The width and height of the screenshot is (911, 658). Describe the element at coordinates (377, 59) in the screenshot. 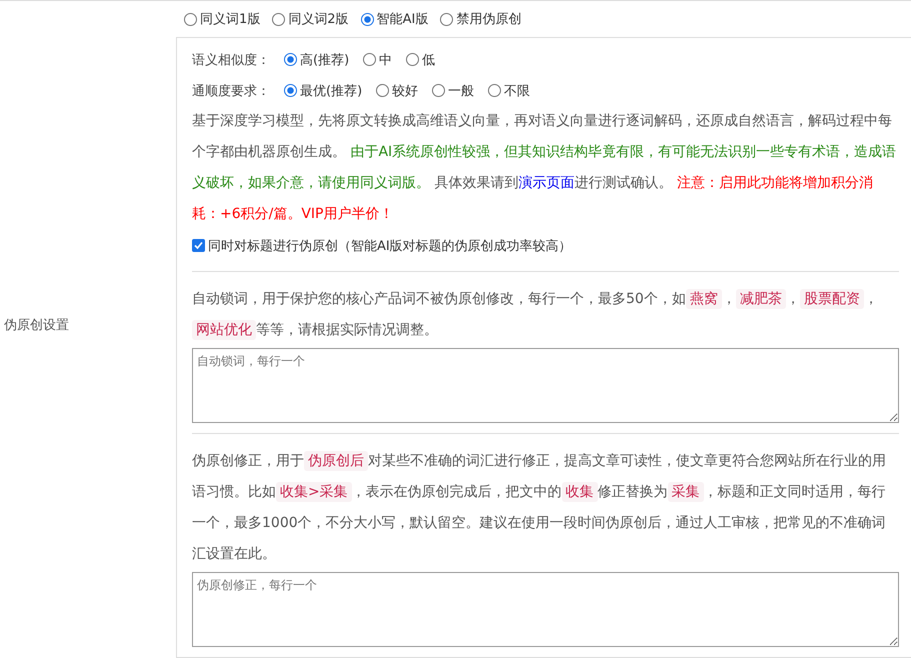

I see `setting-radio-option: 中` at that location.